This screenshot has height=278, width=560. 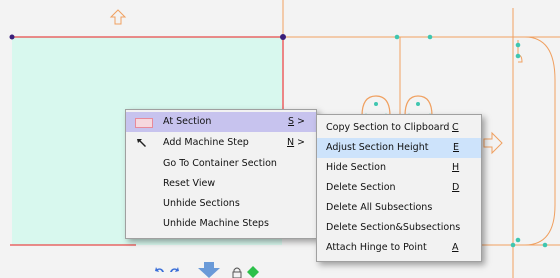 What do you see at coordinates (493, 143) in the screenshot?
I see `right-arrow-marker` at bounding box center [493, 143].